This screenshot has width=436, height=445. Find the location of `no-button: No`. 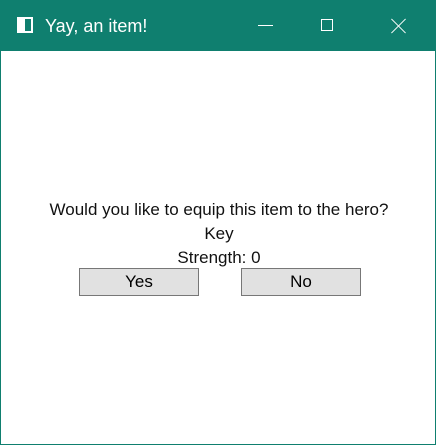

no-button: No is located at coordinates (301, 282).